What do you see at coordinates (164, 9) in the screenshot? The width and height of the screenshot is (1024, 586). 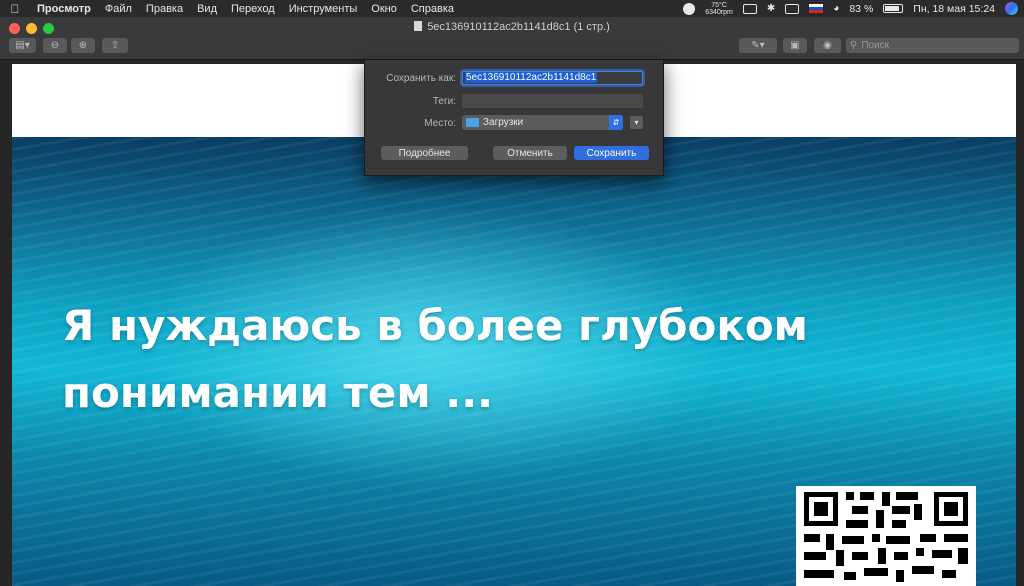 I see `menu-edit: Правка` at bounding box center [164, 9].